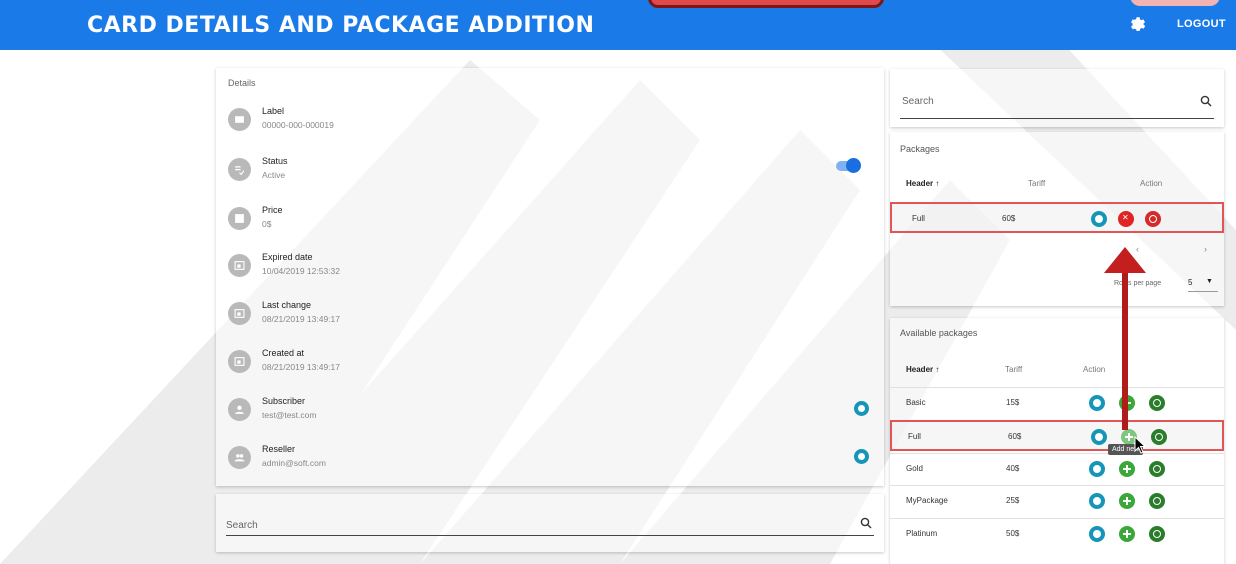 This screenshot has height=564, width=1236. What do you see at coordinates (1151, 183) in the screenshot?
I see `column-header: Action` at bounding box center [1151, 183].